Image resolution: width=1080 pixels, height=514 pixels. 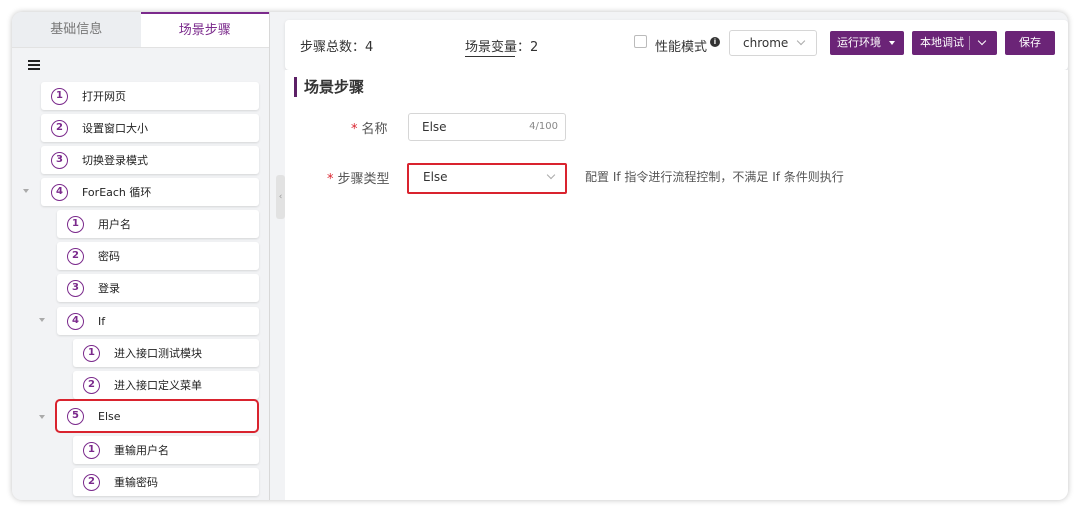 What do you see at coordinates (280, 197) in the screenshot?
I see `collapse-panel-handle: ‹` at bounding box center [280, 197].